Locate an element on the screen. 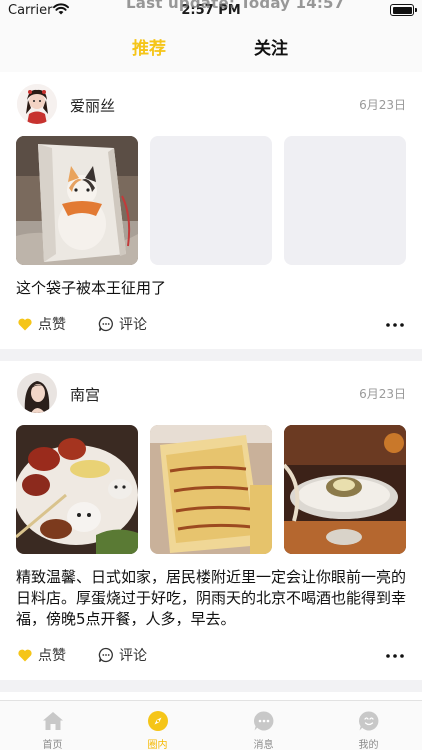 The height and width of the screenshot is (750, 422). tab-circle: 圈内 is located at coordinates (157, 725).